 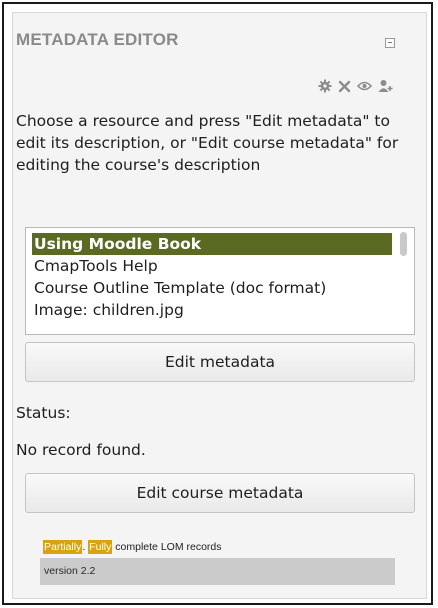 What do you see at coordinates (81, 450) in the screenshot?
I see `status-value: No record found.` at bounding box center [81, 450].